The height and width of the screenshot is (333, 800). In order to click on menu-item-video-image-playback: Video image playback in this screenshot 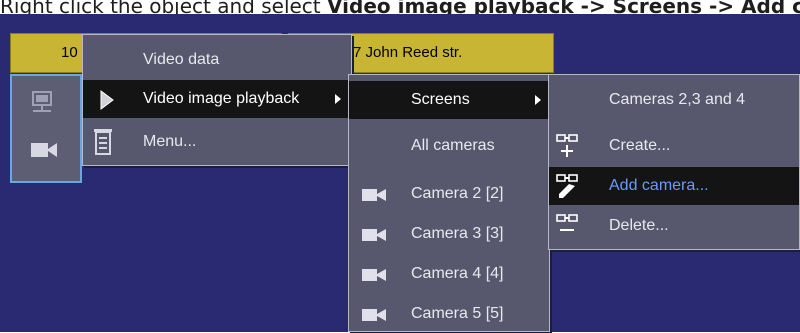, I will do `click(217, 99)`.